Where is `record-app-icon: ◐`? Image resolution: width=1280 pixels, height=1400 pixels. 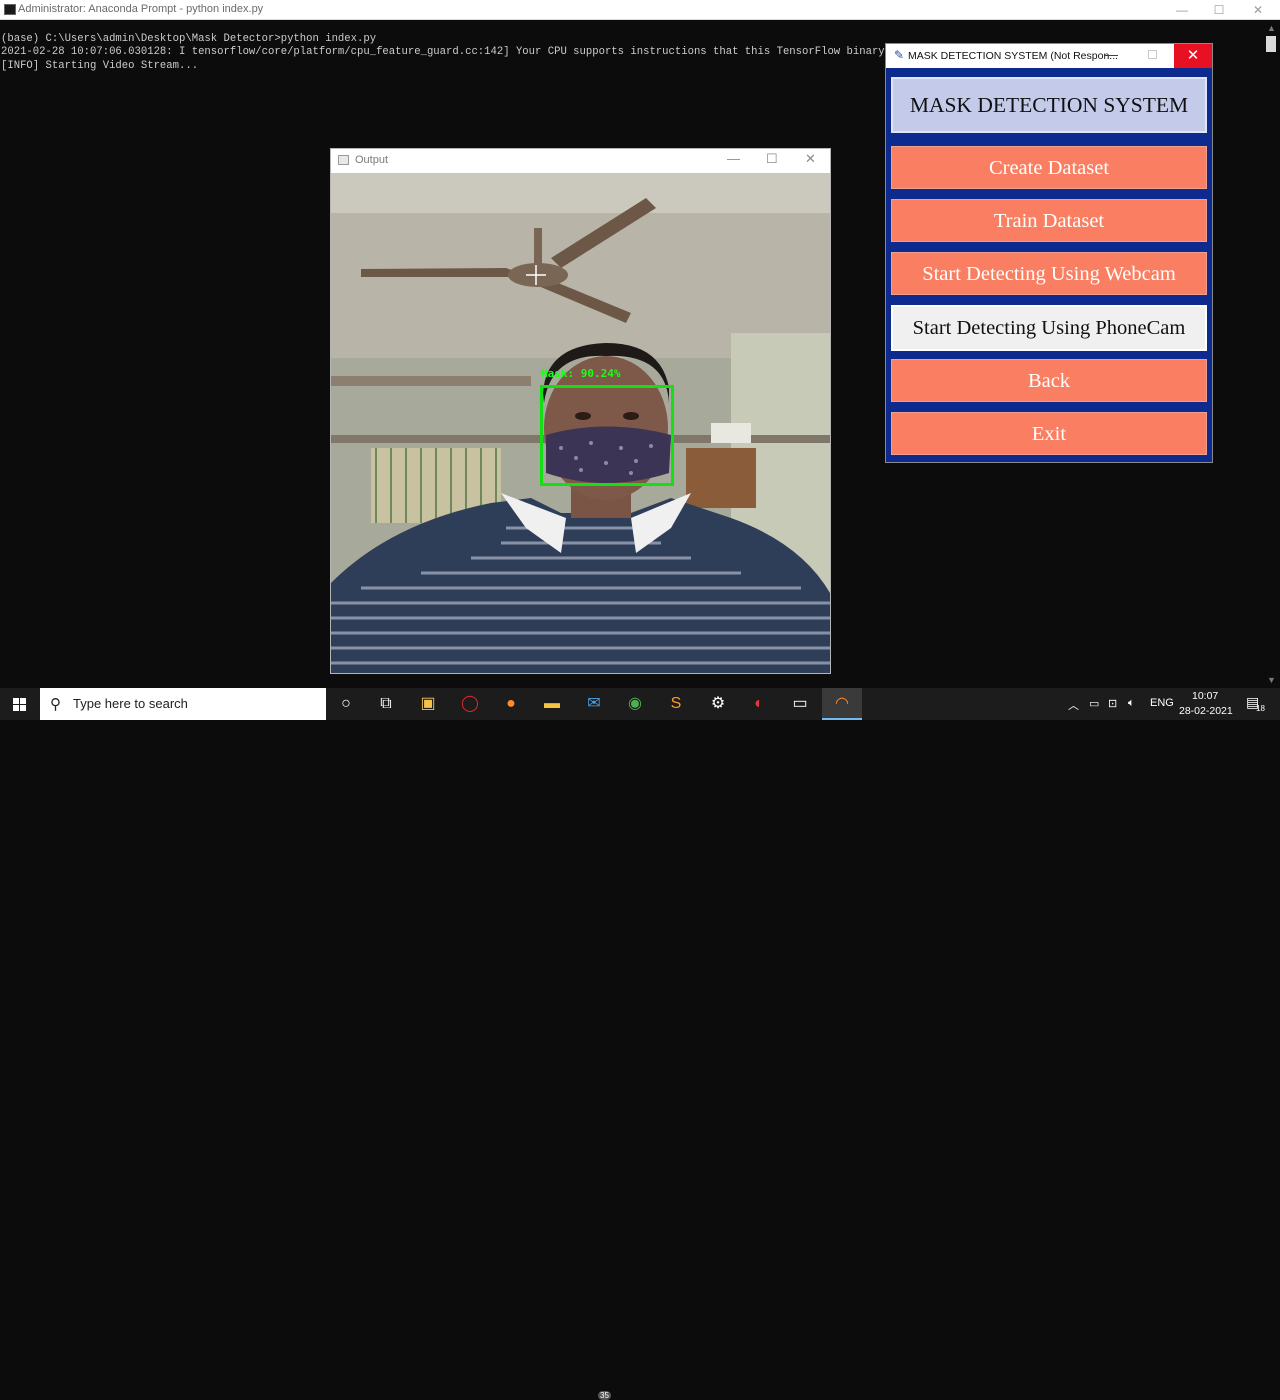
record-app-icon: ◐ is located at coordinates (759, 704).